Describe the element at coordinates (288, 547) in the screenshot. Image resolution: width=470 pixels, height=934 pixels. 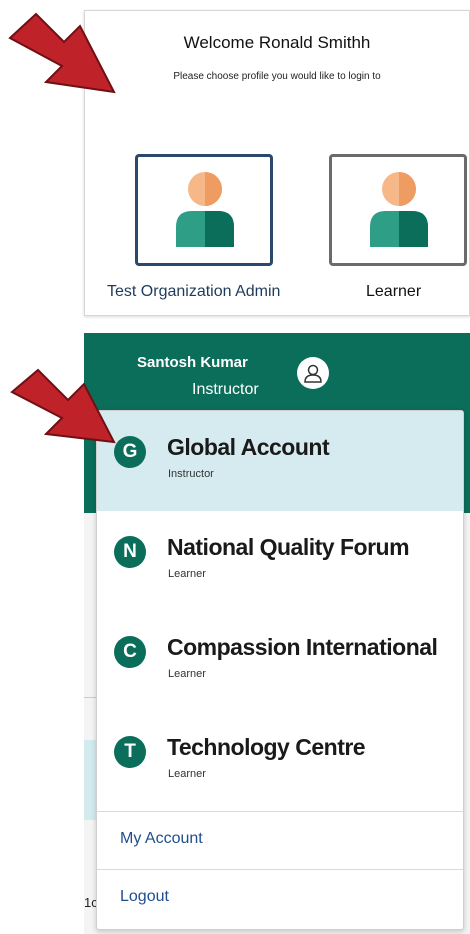
I see `account-name: National Quality Forum` at that location.